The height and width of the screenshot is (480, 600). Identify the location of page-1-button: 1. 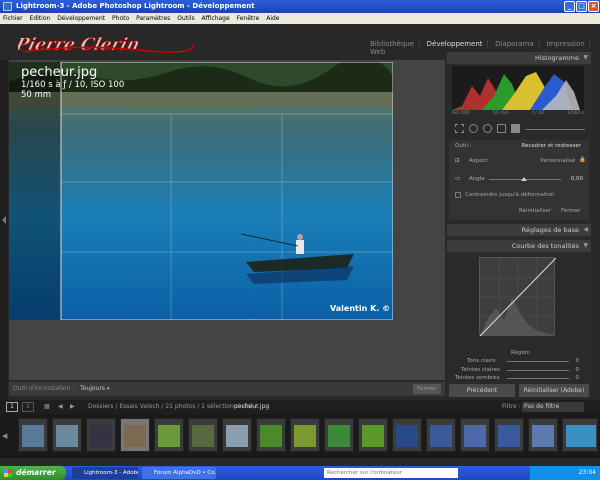
(12, 407).